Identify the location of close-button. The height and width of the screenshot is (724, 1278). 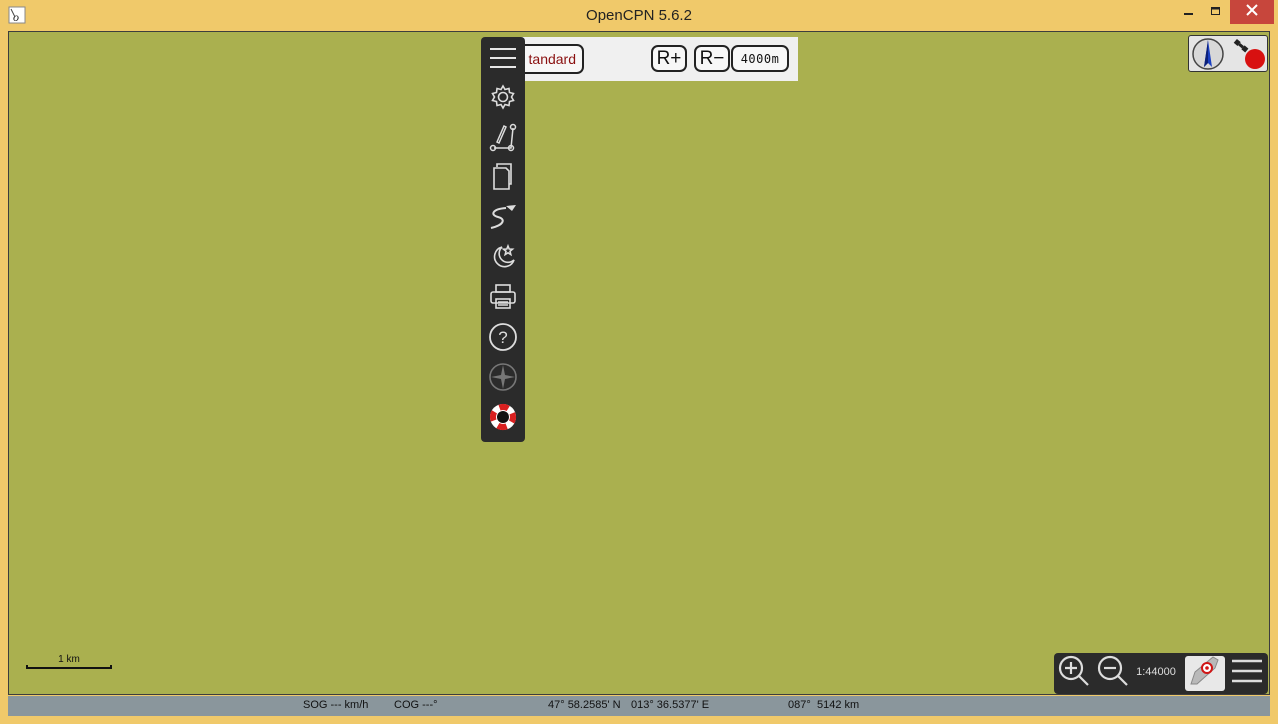
(1252, 12).